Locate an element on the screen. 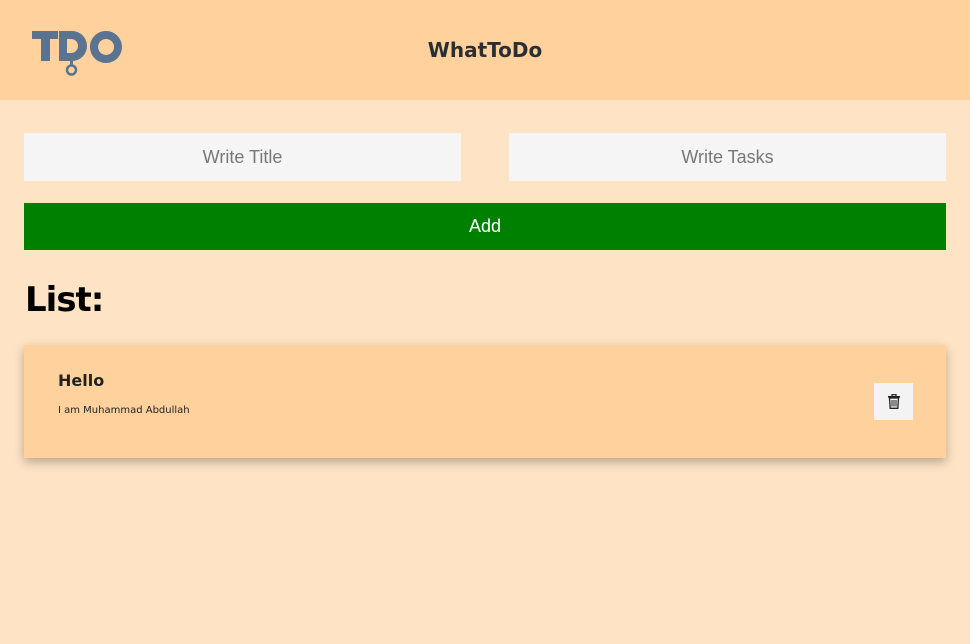 This screenshot has height=644, width=970. app-title: WhatToDo is located at coordinates (485, 50).